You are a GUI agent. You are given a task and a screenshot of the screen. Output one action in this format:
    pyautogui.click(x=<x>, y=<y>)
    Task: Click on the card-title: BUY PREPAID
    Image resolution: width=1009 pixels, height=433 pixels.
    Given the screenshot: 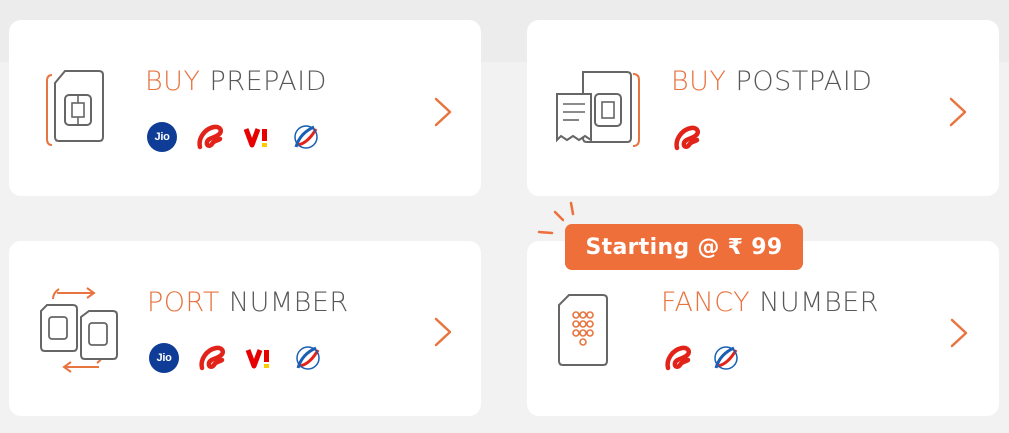 What is the action you would take?
    pyautogui.click(x=236, y=81)
    